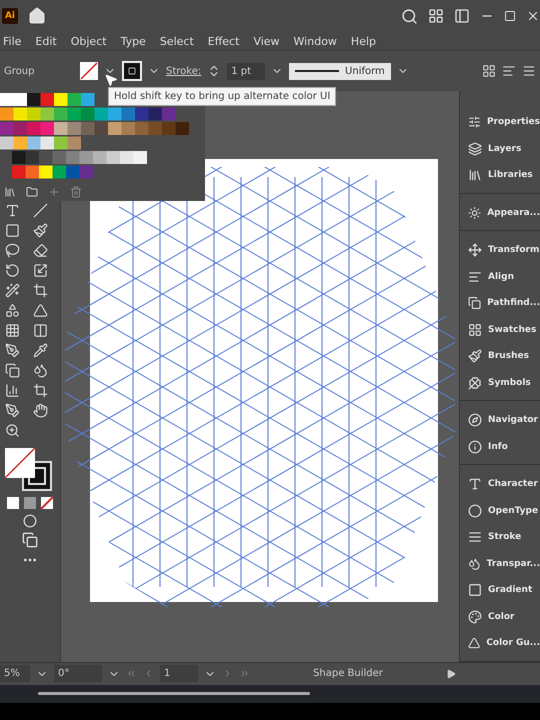 This screenshot has width=540, height=720. I want to click on menu-item: View, so click(266, 41).